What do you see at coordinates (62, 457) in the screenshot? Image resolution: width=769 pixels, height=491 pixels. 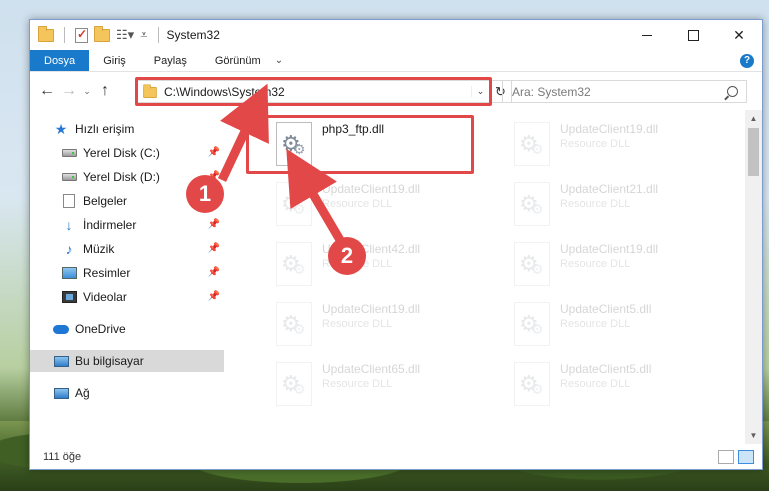 I see `item-count: 111 öğe` at bounding box center [62, 457].